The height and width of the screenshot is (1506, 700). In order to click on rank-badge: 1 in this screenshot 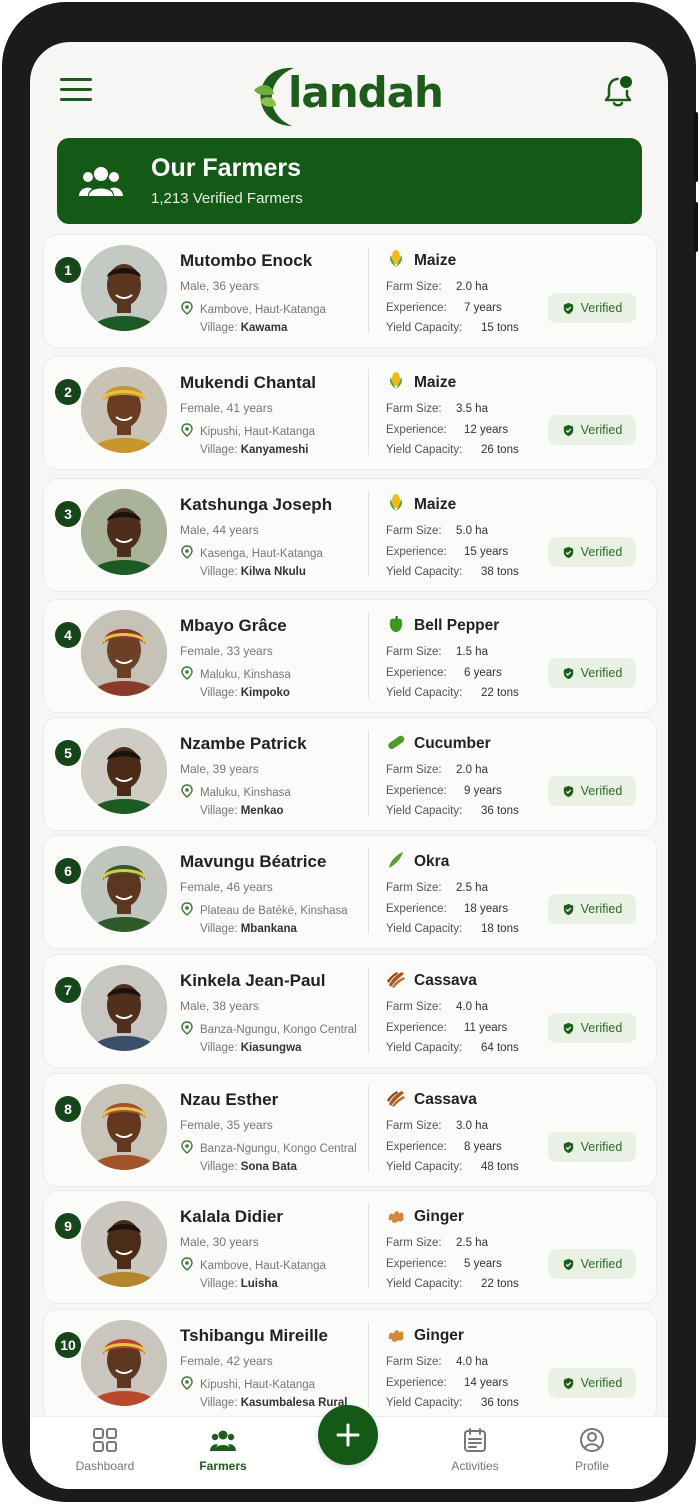, I will do `click(68, 270)`.